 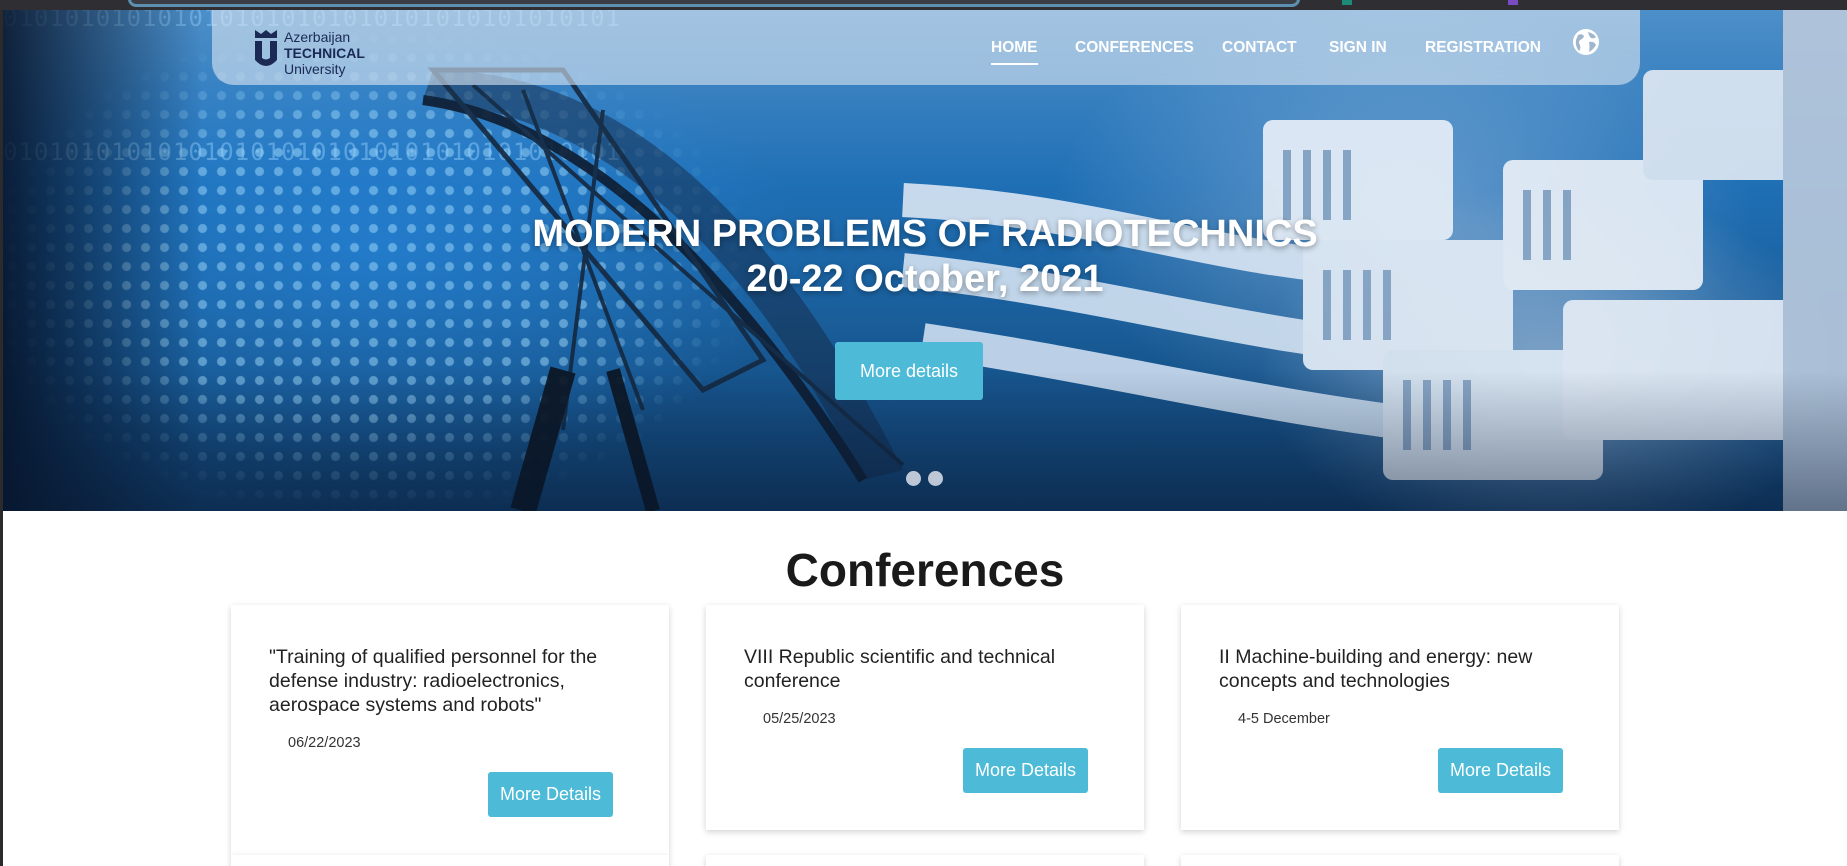 What do you see at coordinates (925, 234) in the screenshot?
I see `hero-title: MODERN PROBLEMS OF RADIOTECHNICS` at bounding box center [925, 234].